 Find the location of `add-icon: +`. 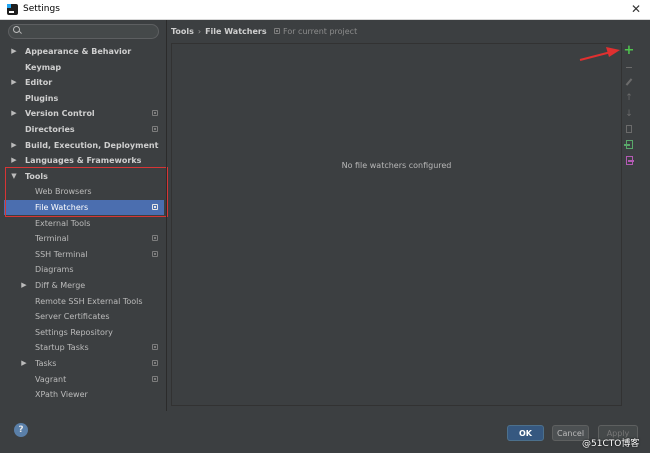

add-icon: + is located at coordinates (629, 50).